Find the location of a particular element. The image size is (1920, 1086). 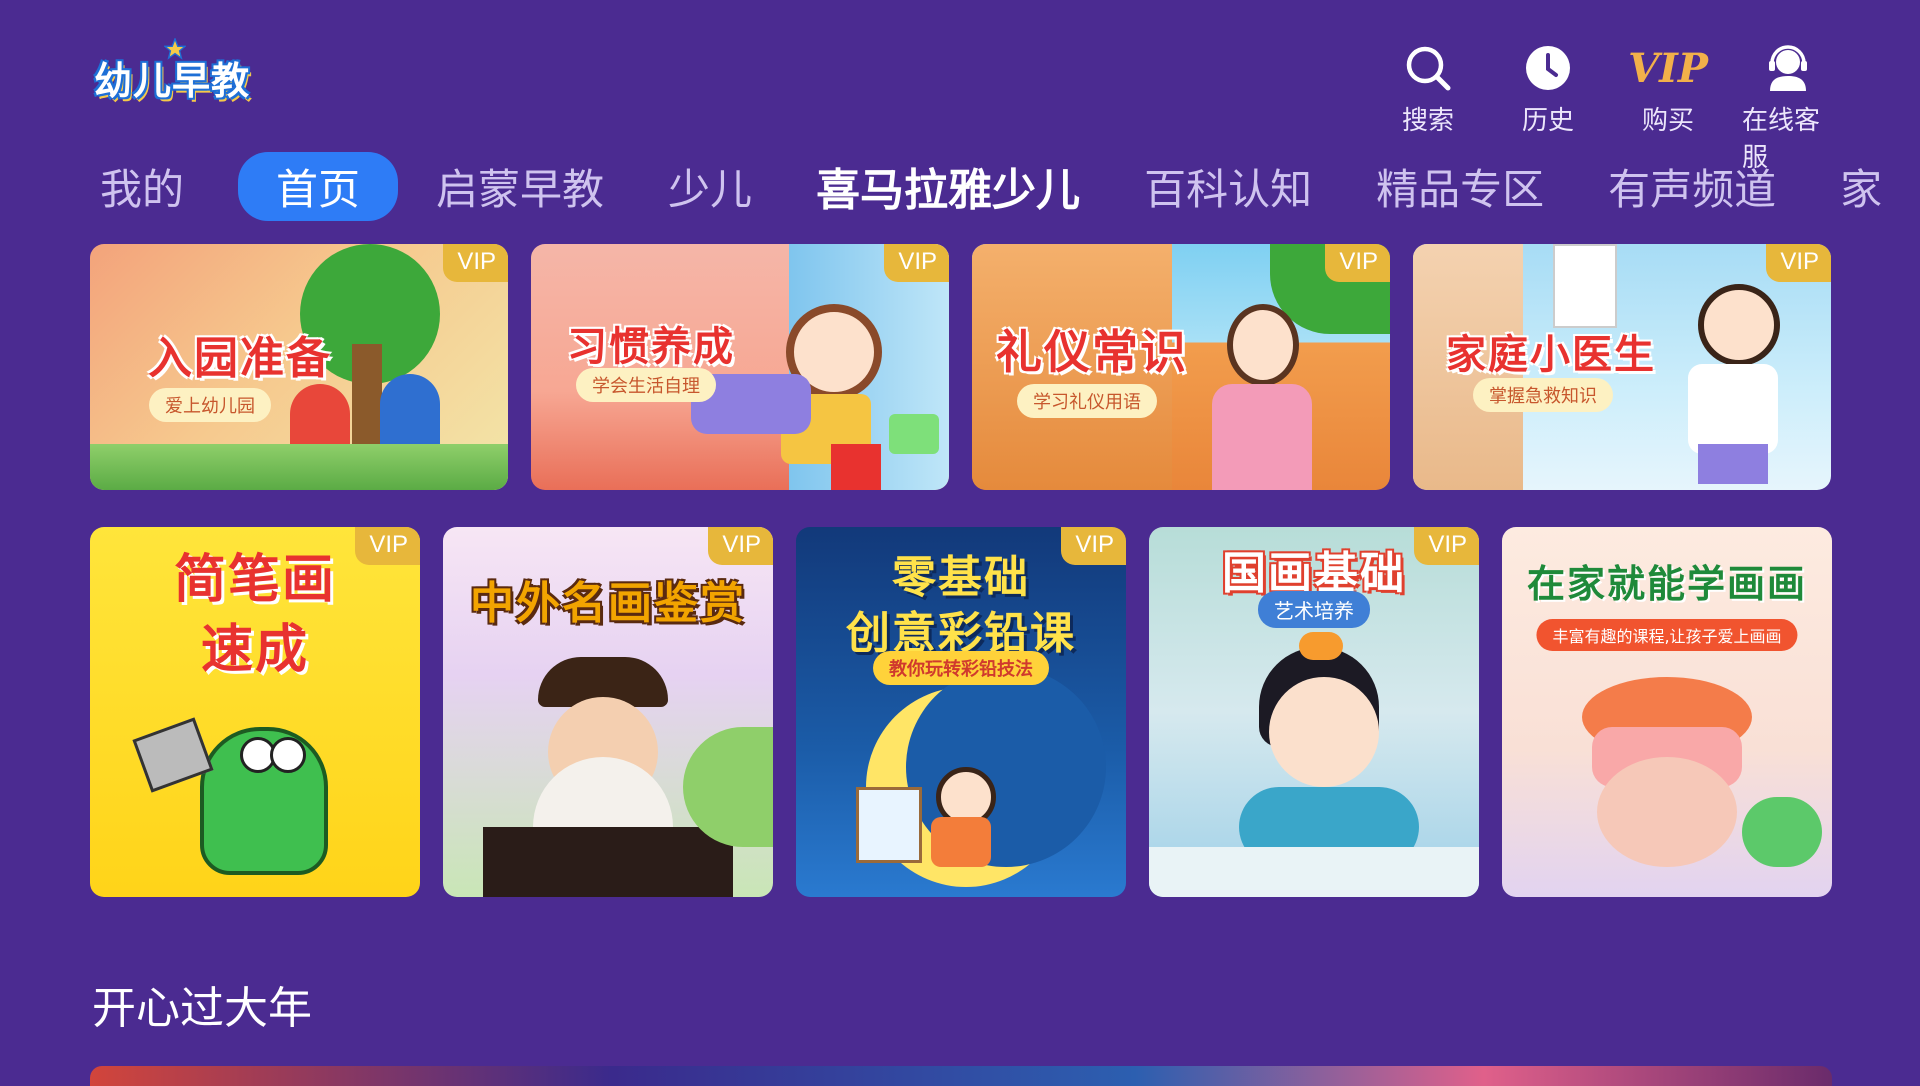

card-subtitle: 学习礼仪用语 is located at coordinates (1087, 401).